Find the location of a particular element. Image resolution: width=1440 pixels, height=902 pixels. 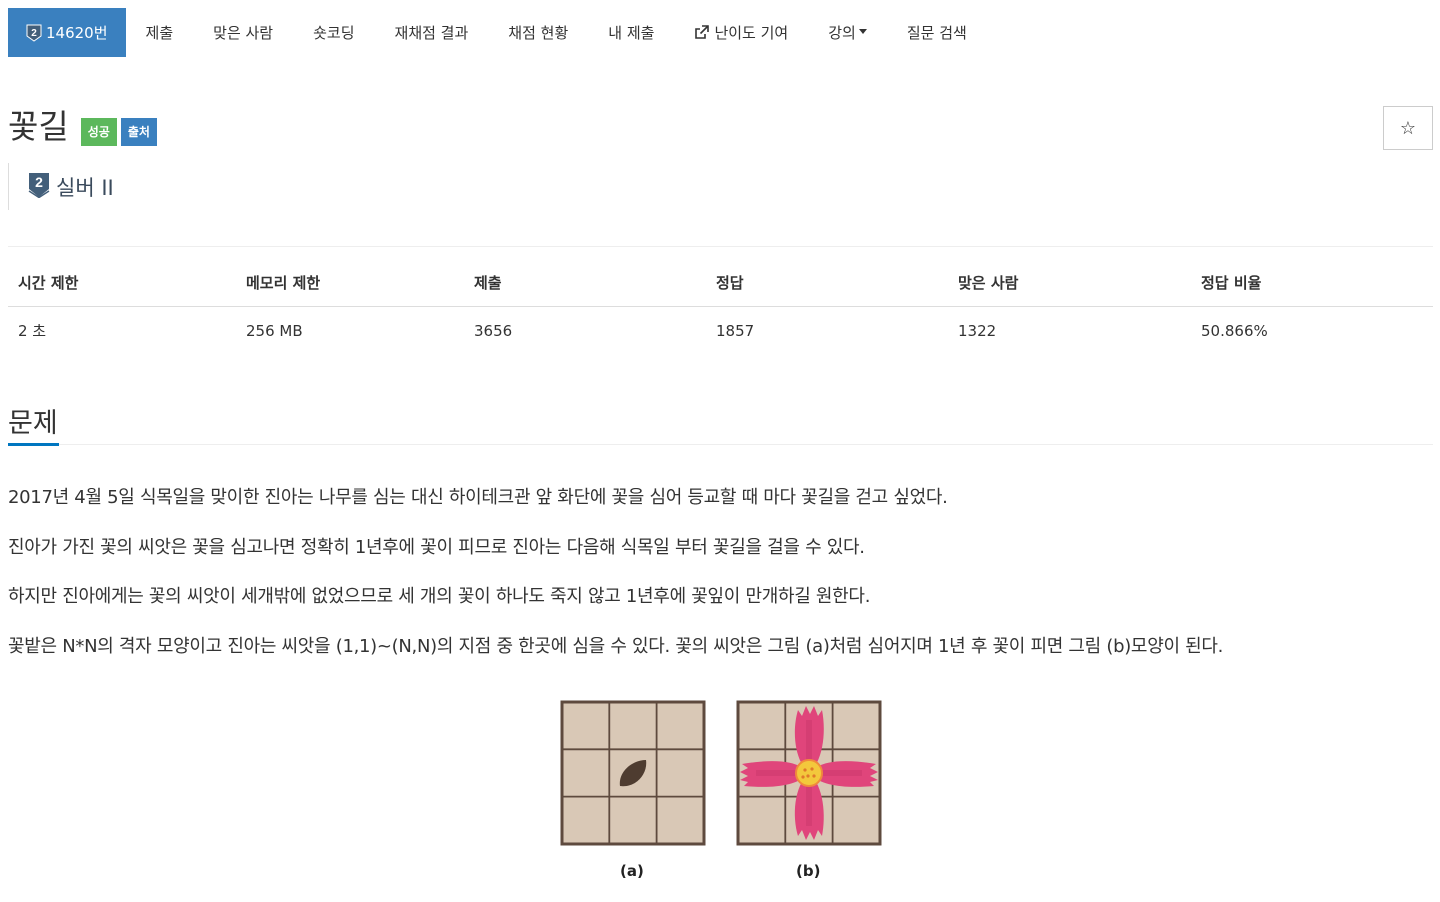

accepted-value: 1857 is located at coordinates (735, 330).